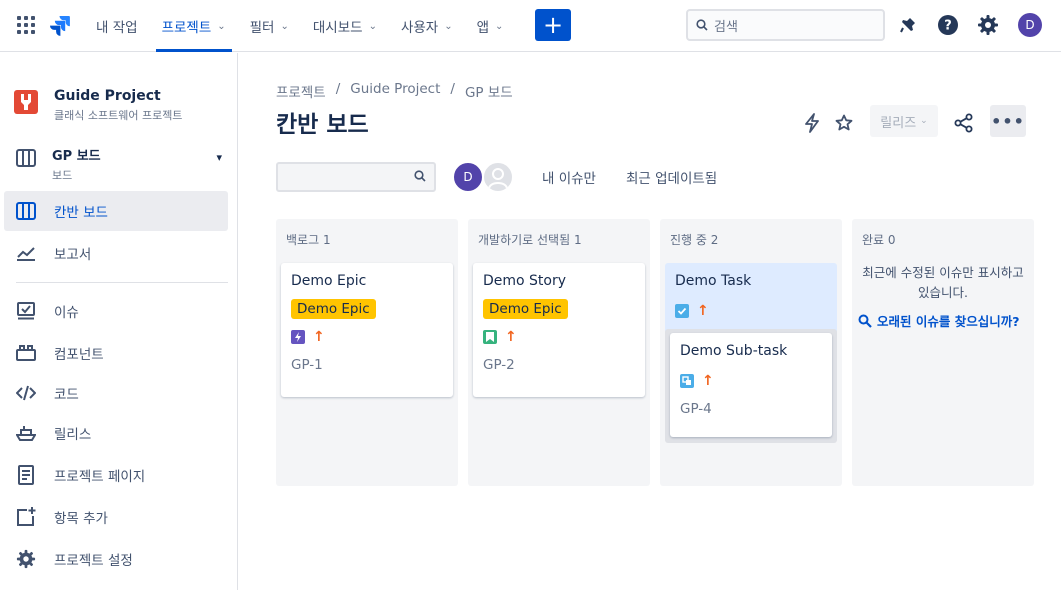  What do you see at coordinates (116, 311) in the screenshot?
I see `sidebar-item-issues: 이슈` at bounding box center [116, 311].